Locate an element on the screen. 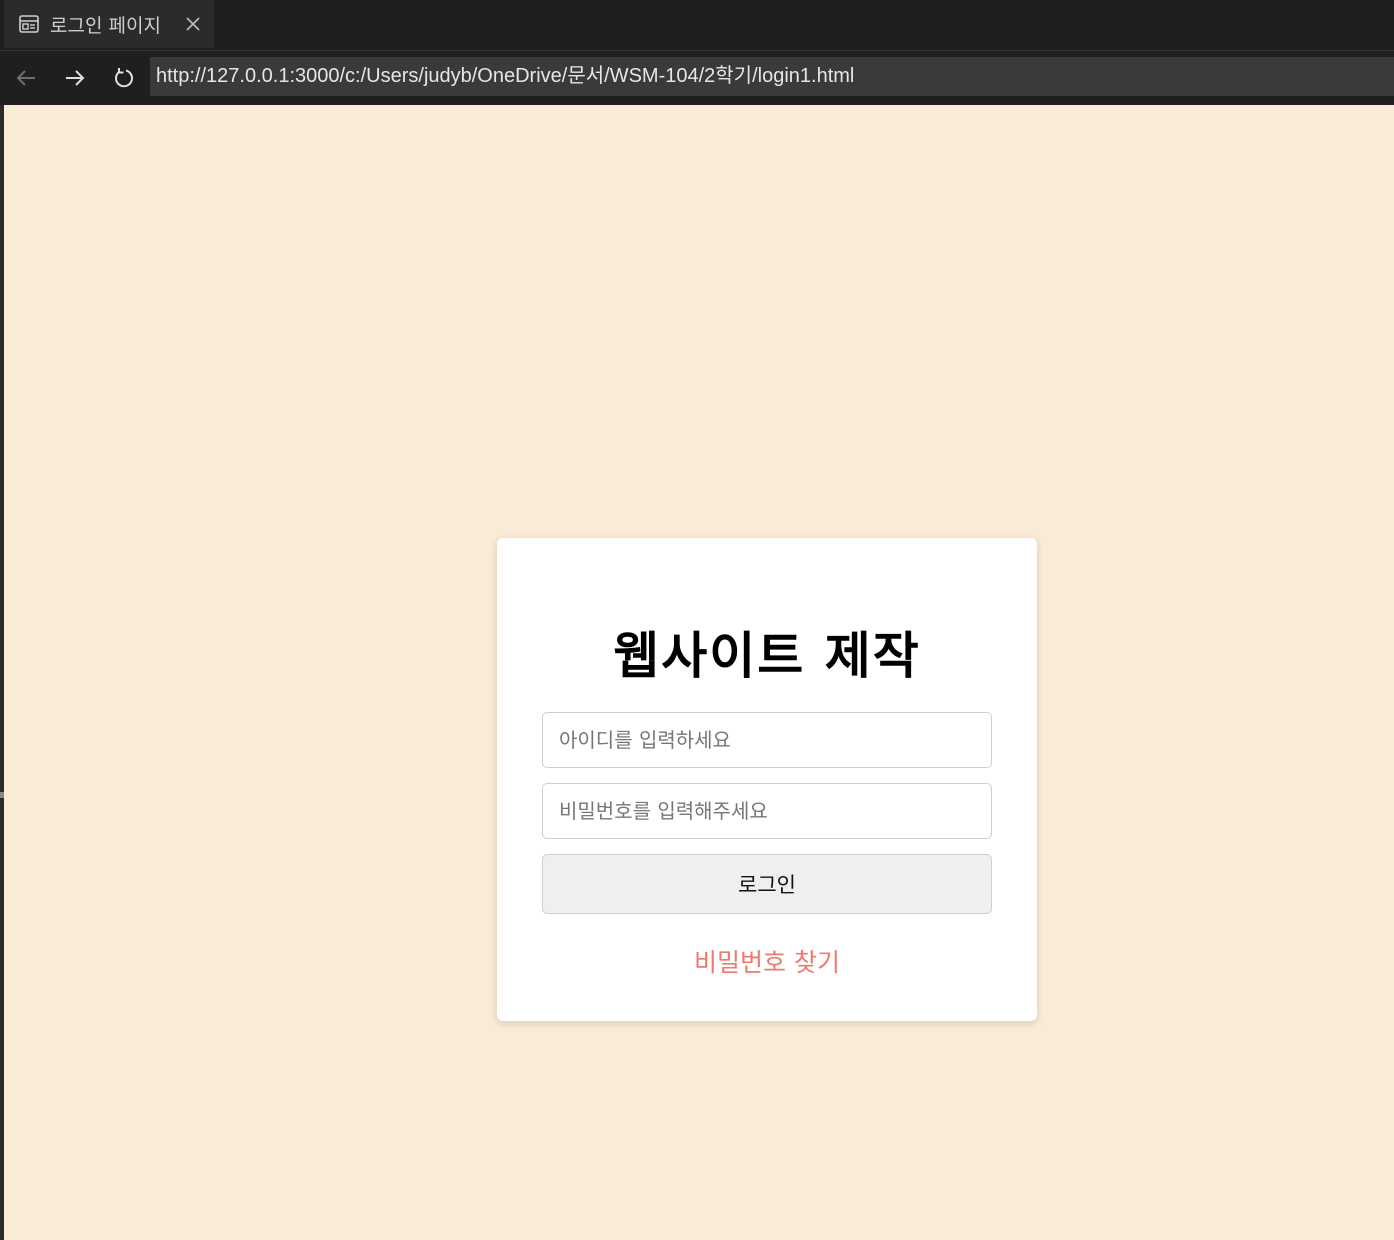  page-icon is located at coordinates (29, 24).